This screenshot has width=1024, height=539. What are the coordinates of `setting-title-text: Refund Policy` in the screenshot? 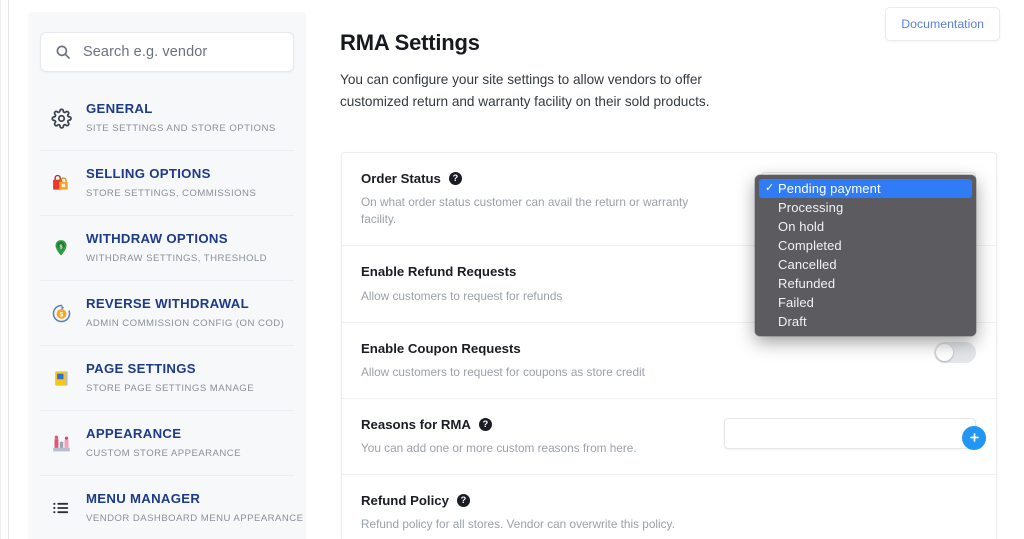 It's located at (405, 501).